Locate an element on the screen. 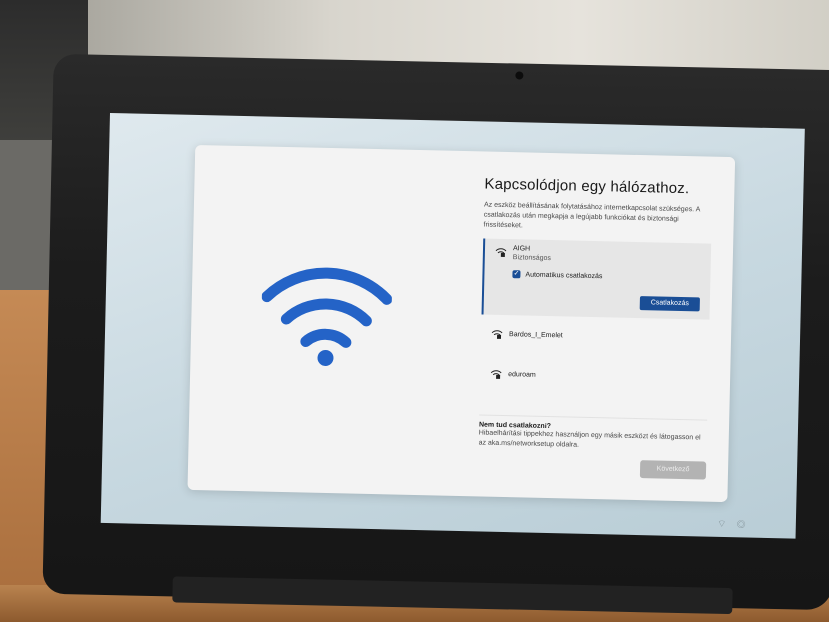 The width and height of the screenshot is (829, 622). auto-connect-label: Automatikus csatlakozás is located at coordinates (564, 275).